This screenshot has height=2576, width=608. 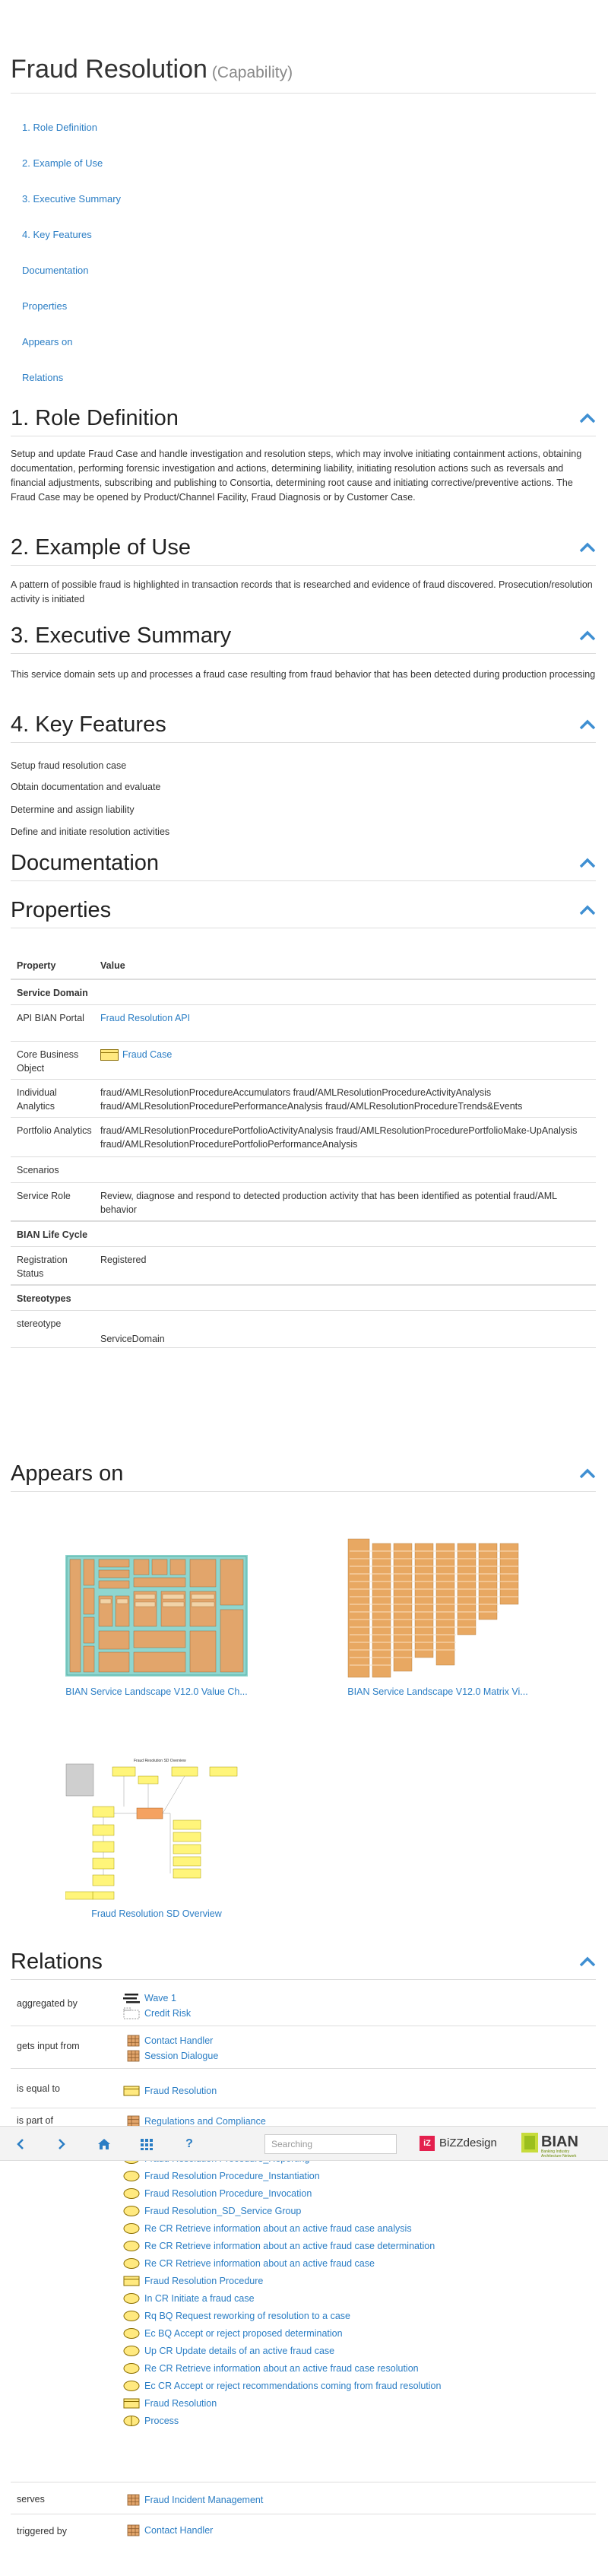 I want to click on relation-item: Credit Risk, so click(x=157, y=2014).